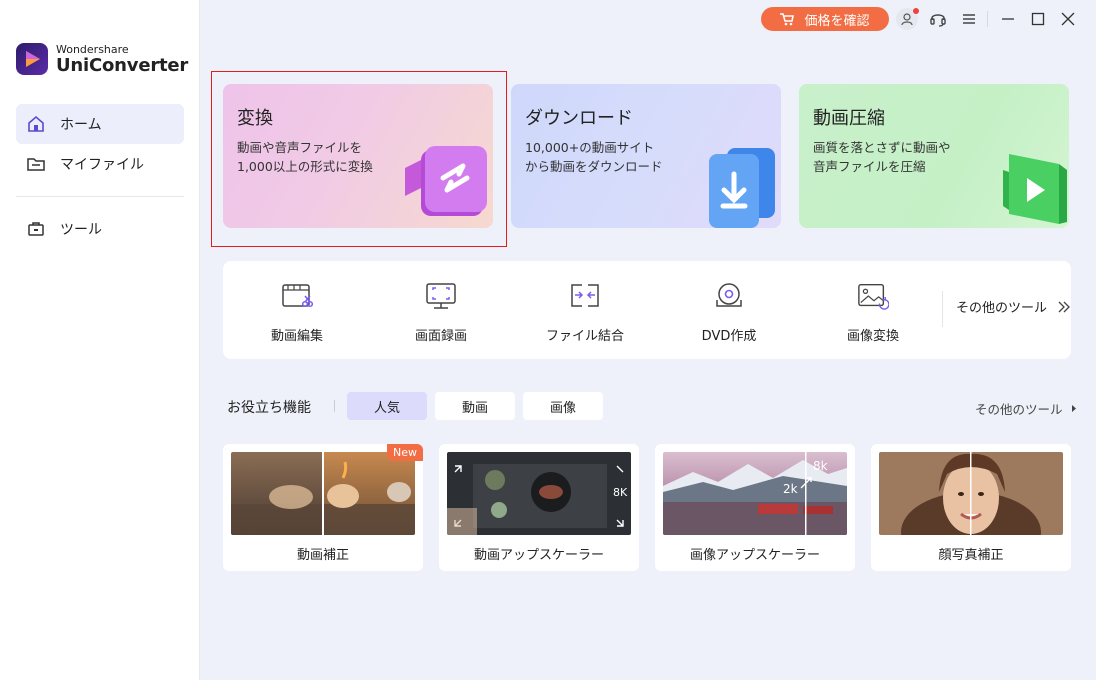 Image resolution: width=1096 pixels, height=680 pixels. Describe the element at coordinates (820, 466) in the screenshot. I see `resolution-overlay-label-8k: 8k` at that location.